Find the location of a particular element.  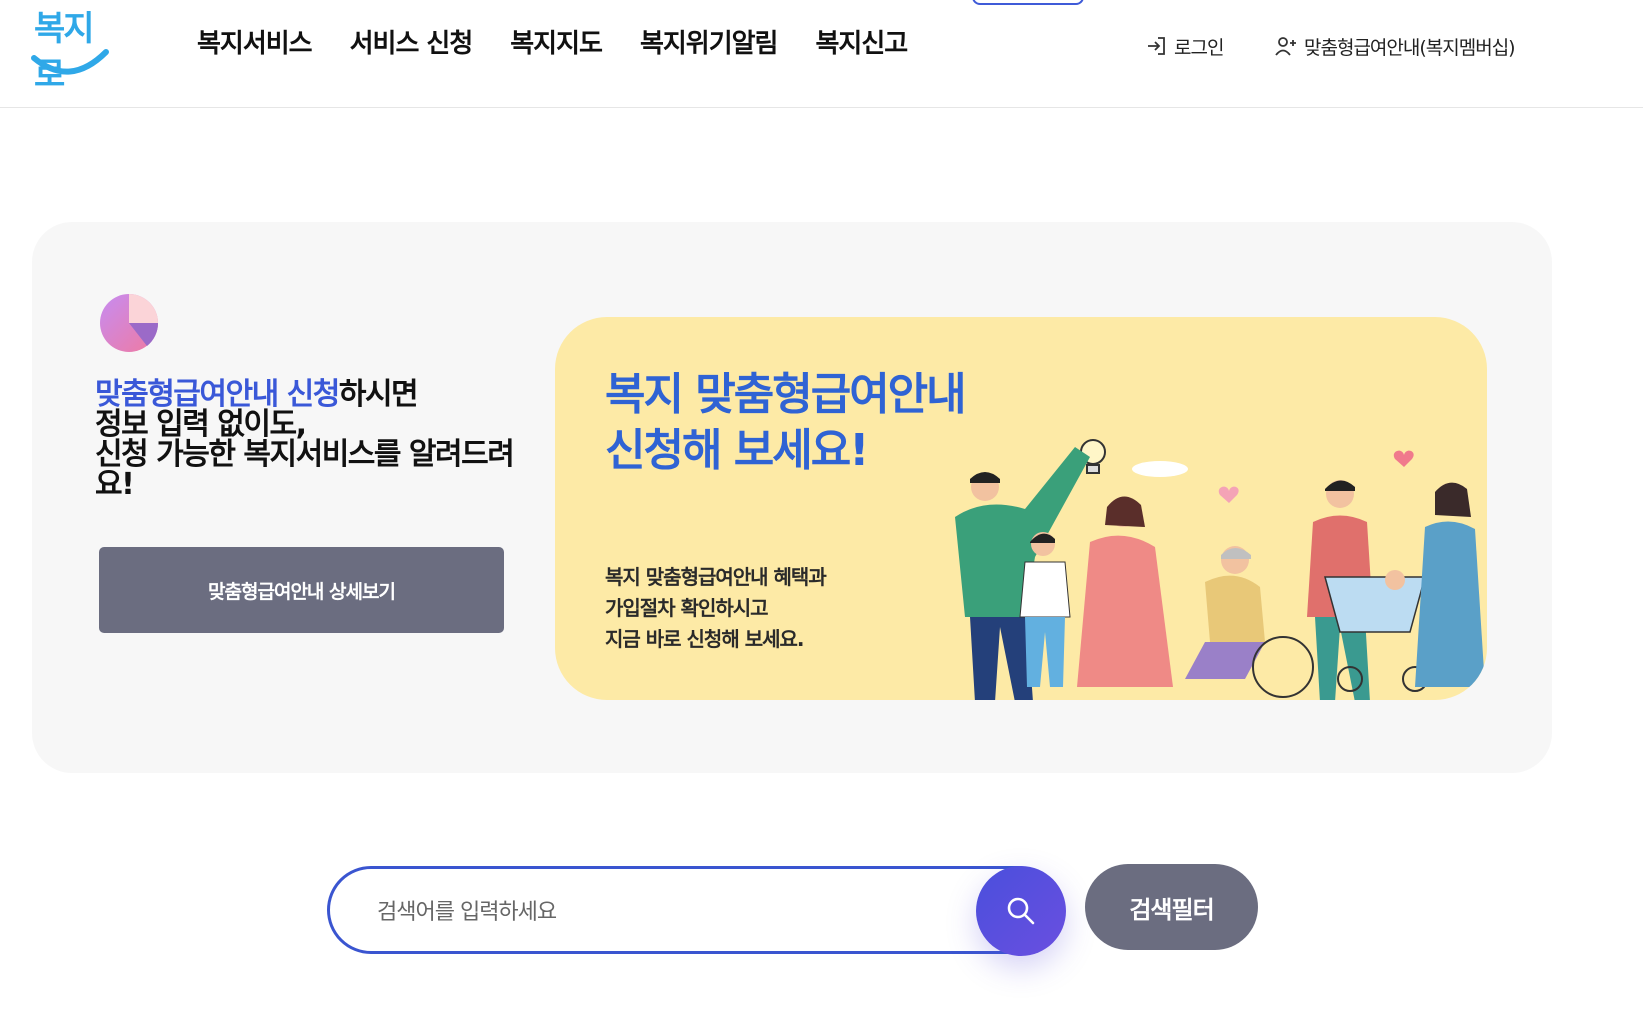

promo-line2: 정보 입력 없이도, is located at coordinates (201, 424).